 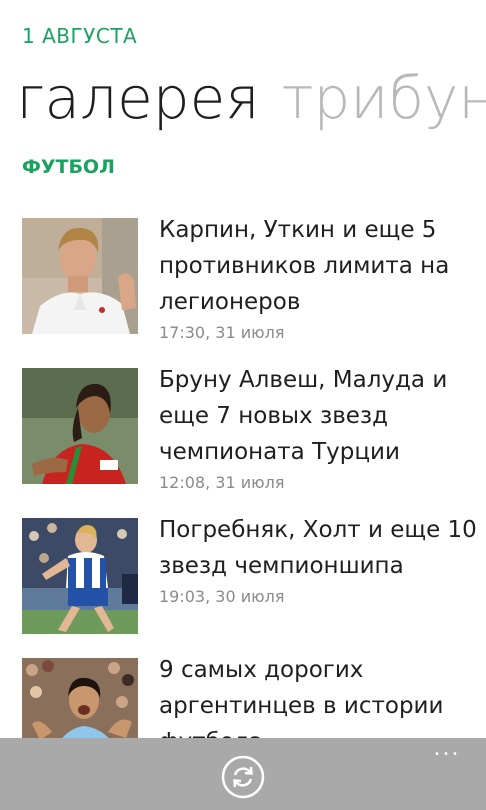 I want to click on refresh-button, so click(x=243, y=777).